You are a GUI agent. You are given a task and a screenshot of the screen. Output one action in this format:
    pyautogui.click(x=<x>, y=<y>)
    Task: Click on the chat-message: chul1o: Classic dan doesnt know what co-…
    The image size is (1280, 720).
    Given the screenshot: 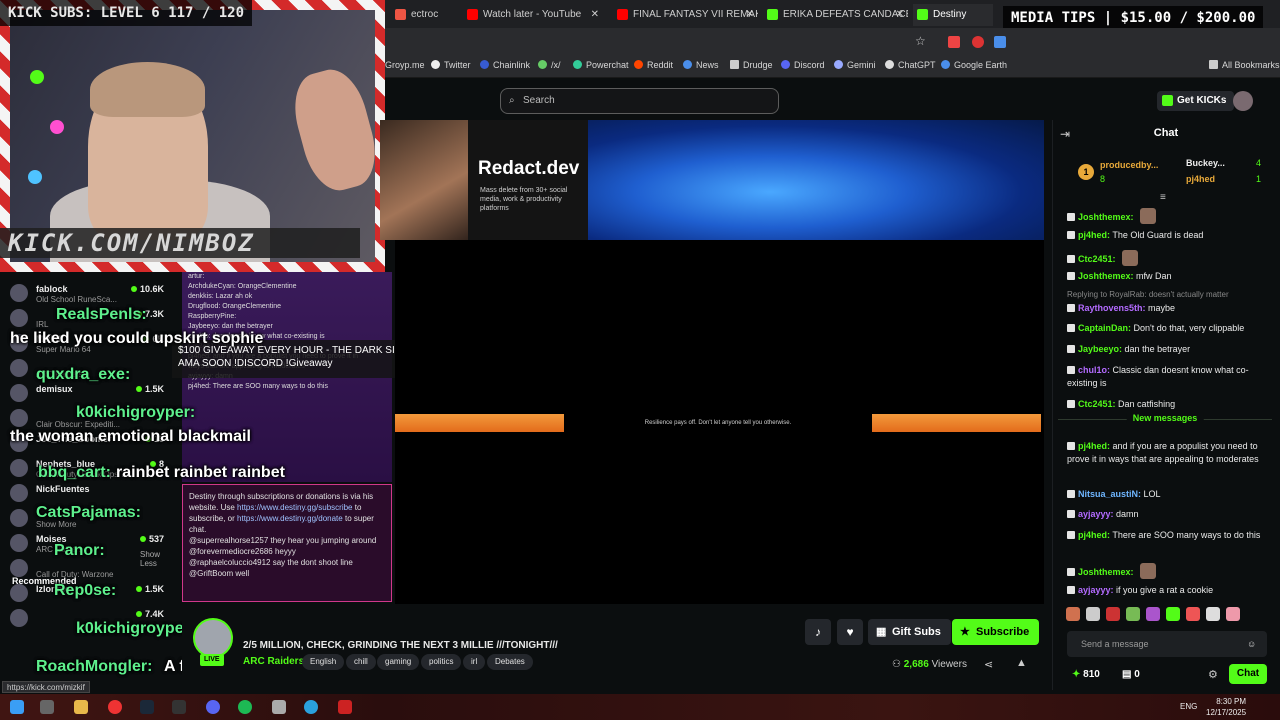 What is the action you would take?
    pyautogui.click(x=1167, y=377)
    